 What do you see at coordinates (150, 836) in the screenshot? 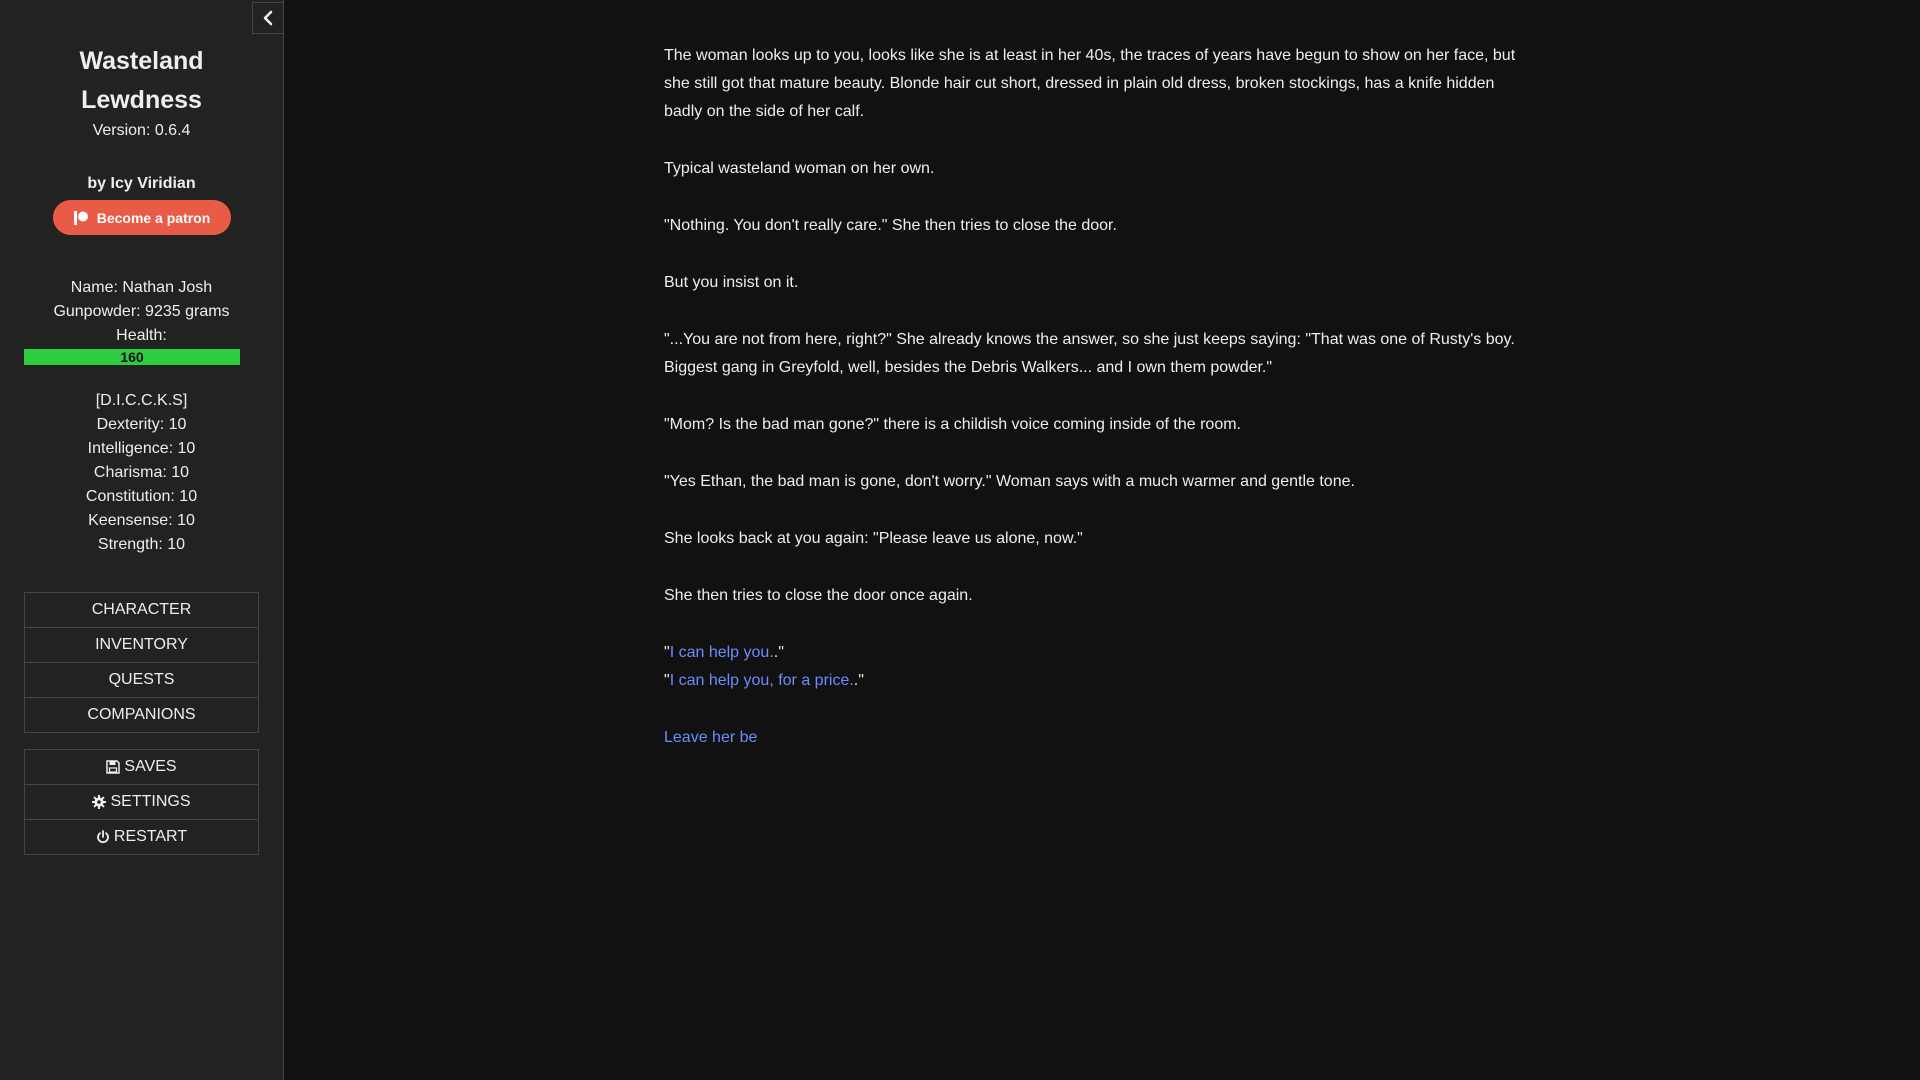
I see `restart-label: RESTART` at bounding box center [150, 836].